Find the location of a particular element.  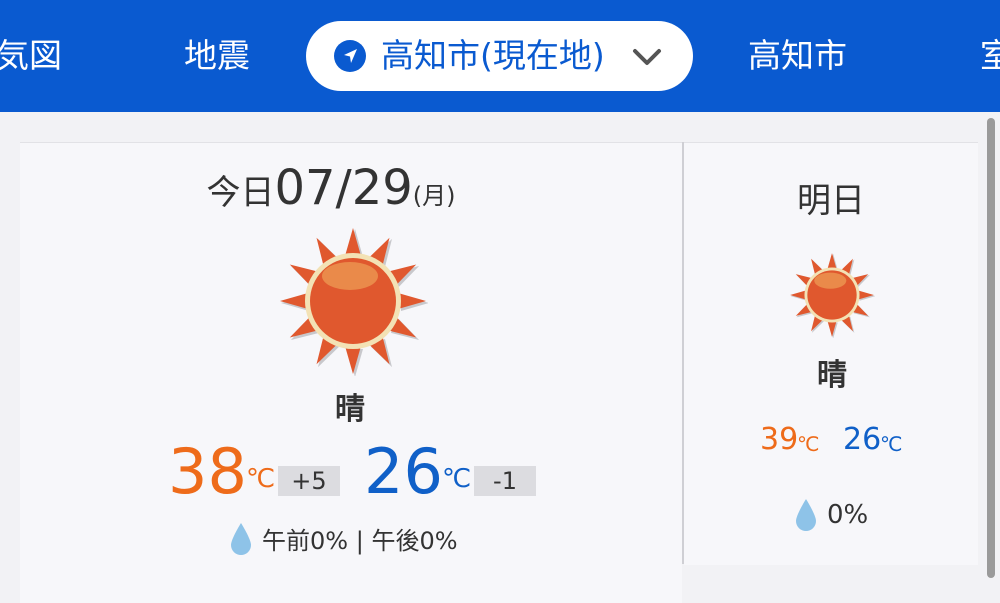

today-low-unit: ℃ is located at coordinates (457, 479).